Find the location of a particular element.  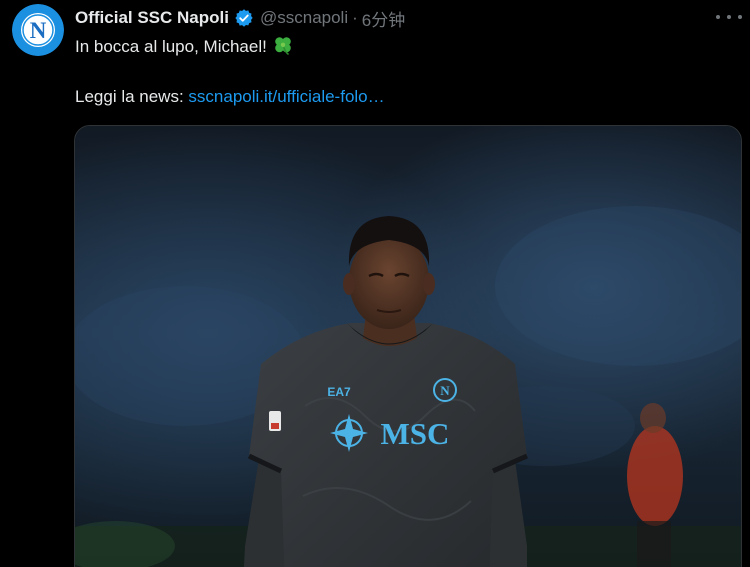

tweet-timestamp: 6分钟 is located at coordinates (383, 18).